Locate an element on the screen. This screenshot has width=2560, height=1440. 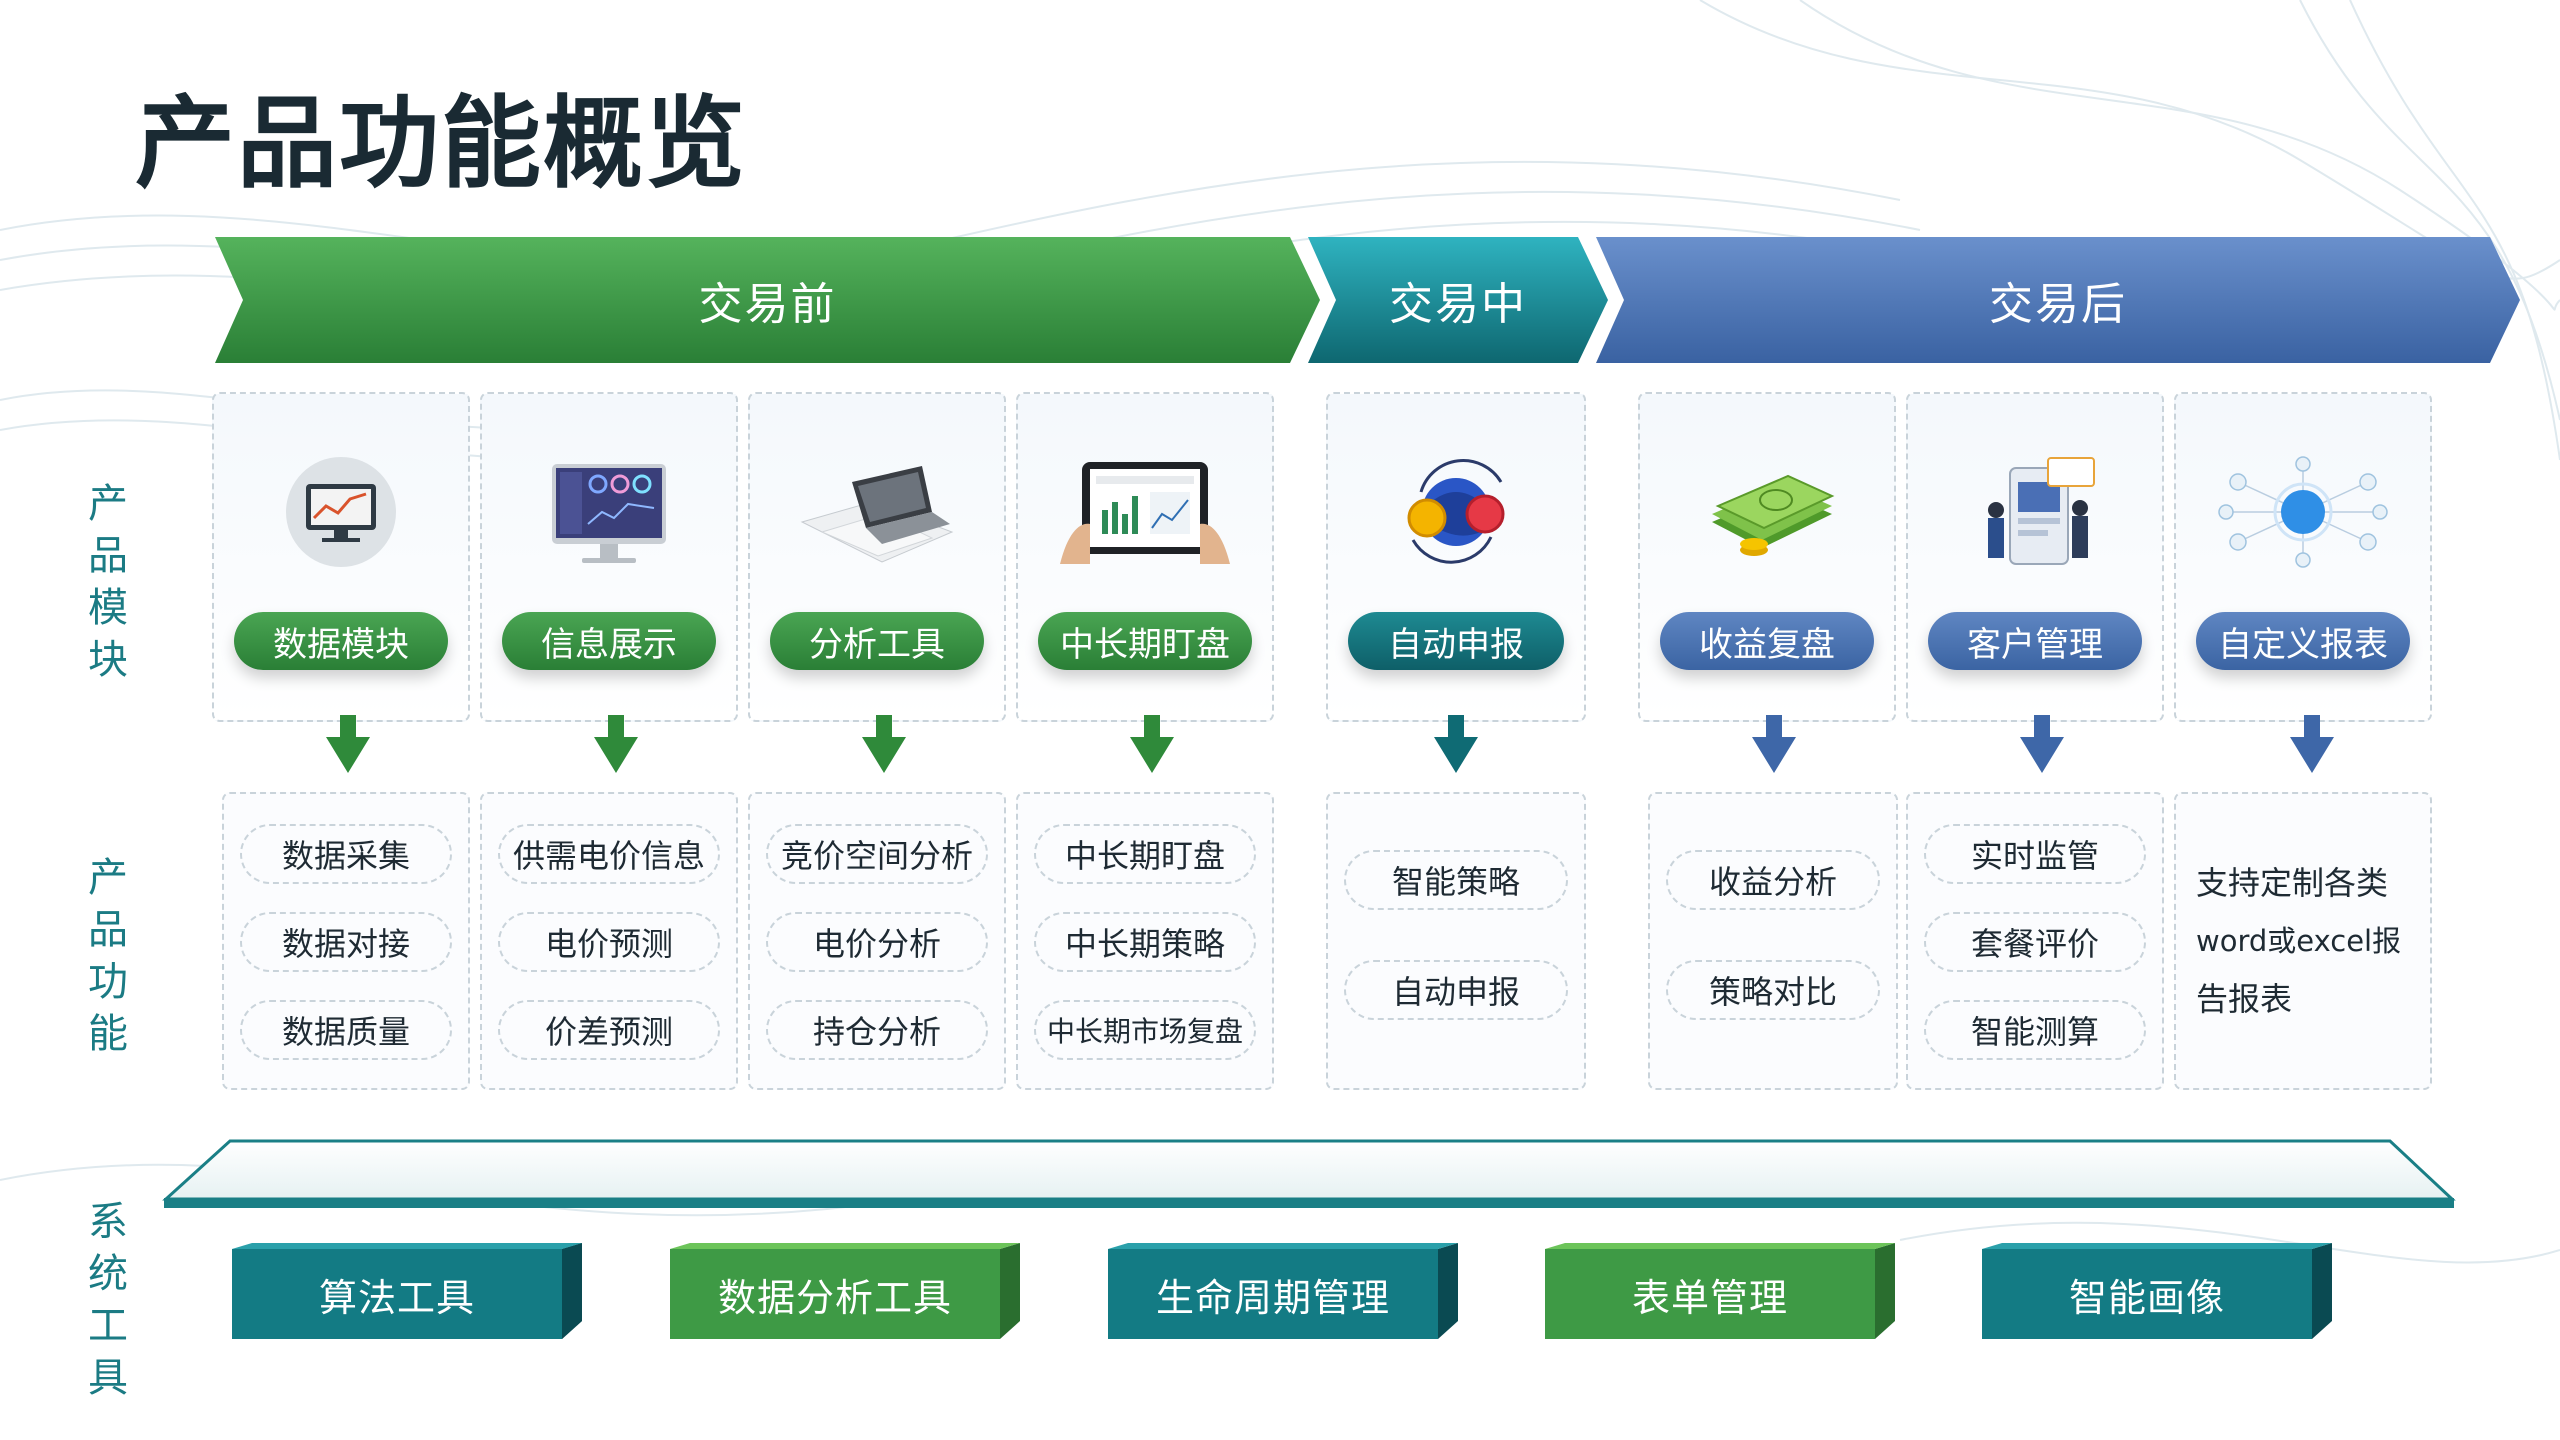
laptop-documents-icon is located at coordinates (877, 512).